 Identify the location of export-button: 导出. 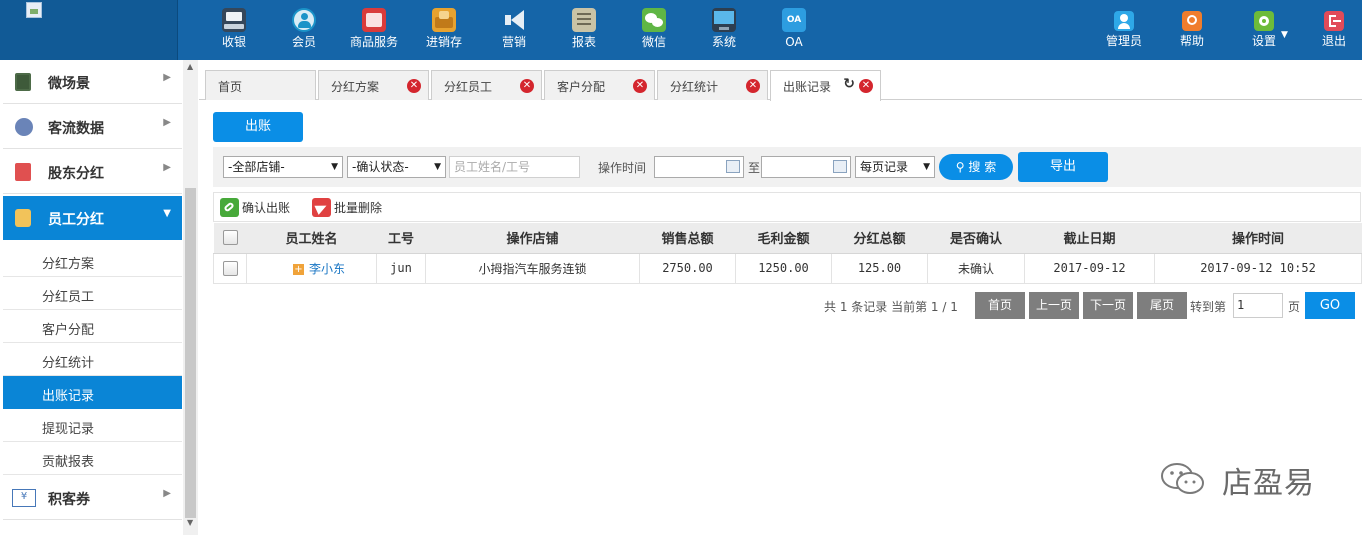
(1063, 167).